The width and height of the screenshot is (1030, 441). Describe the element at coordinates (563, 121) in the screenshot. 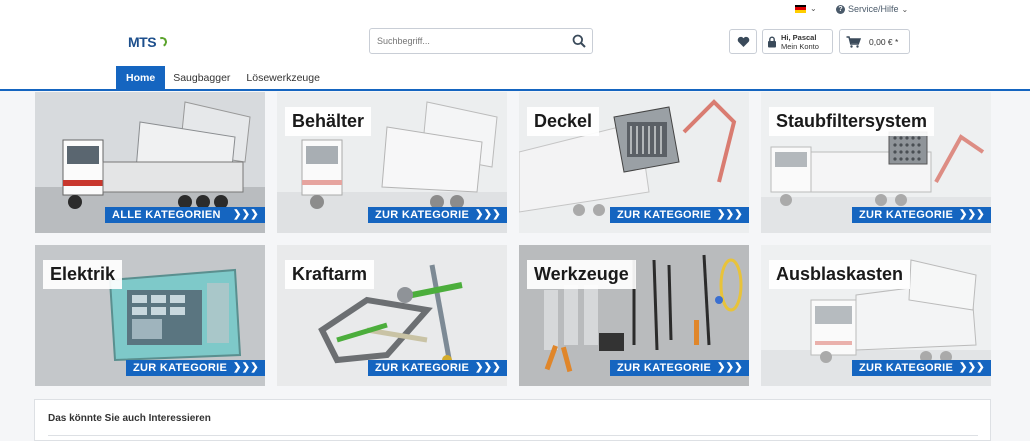

I see `category-title: Deckel` at that location.